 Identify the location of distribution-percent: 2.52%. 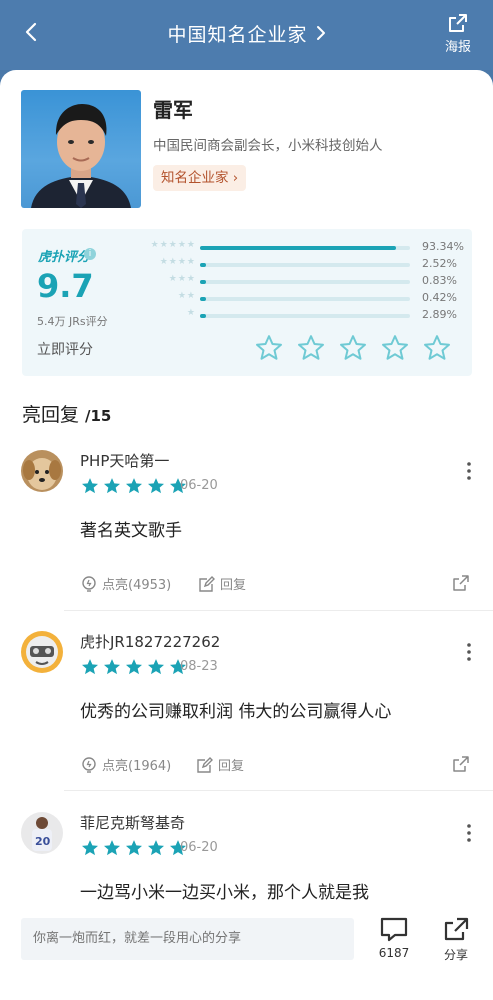
(439, 263).